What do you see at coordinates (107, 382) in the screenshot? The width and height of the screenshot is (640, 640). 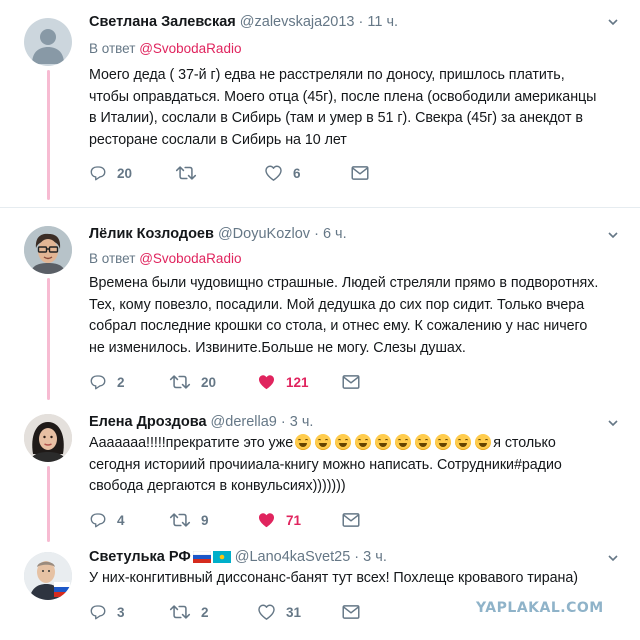 I see `reply-button: 2` at bounding box center [107, 382].